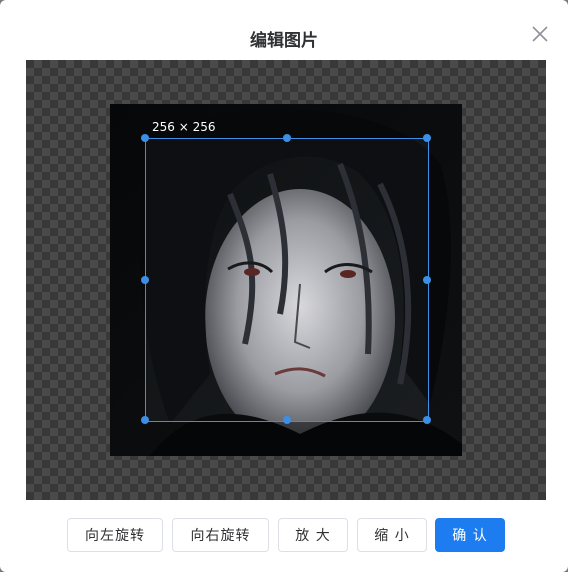  What do you see at coordinates (115, 535) in the screenshot?
I see `rotate-left-button: 向左旋转` at bounding box center [115, 535].